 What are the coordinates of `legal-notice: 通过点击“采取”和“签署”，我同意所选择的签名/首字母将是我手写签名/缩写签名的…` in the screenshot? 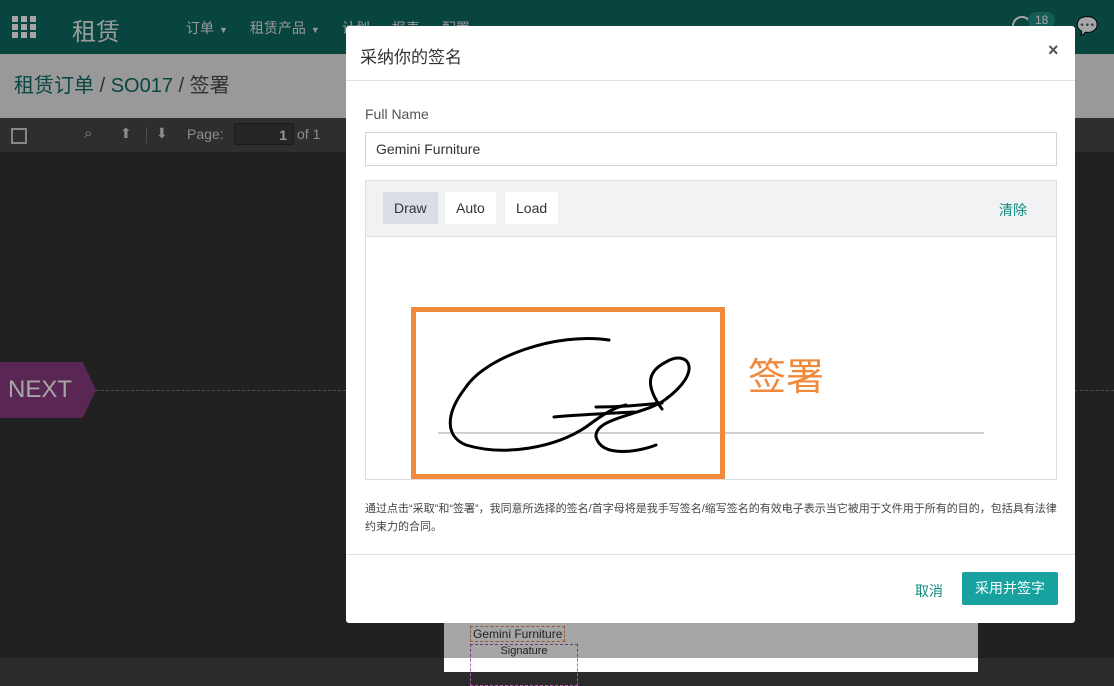 It's located at (711, 518).